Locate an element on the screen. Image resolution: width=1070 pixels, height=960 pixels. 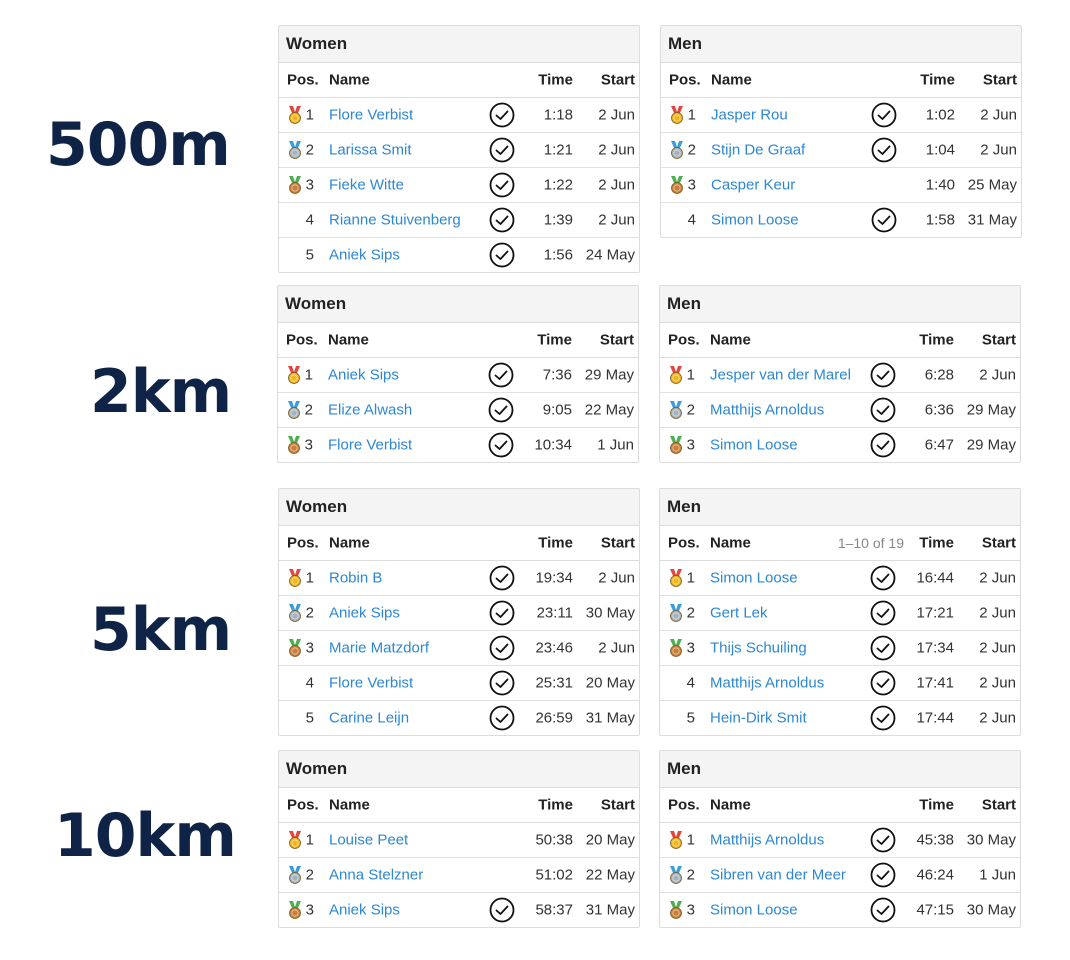
position-number: 2 is located at coordinates (690, 875).